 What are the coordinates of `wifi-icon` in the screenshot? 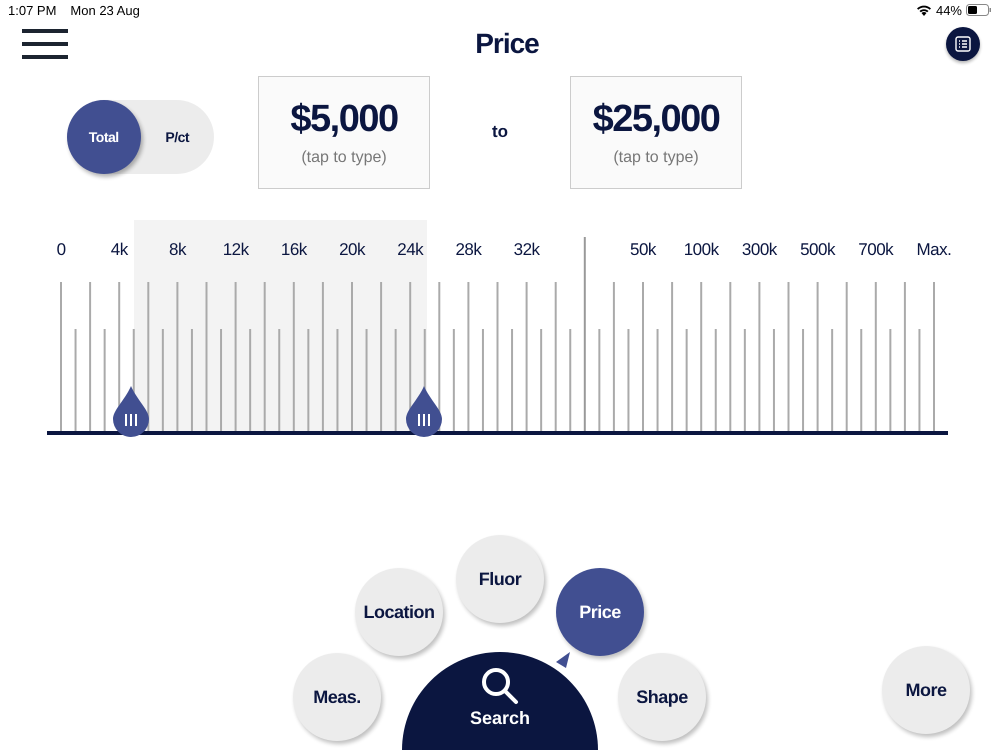 It's located at (924, 10).